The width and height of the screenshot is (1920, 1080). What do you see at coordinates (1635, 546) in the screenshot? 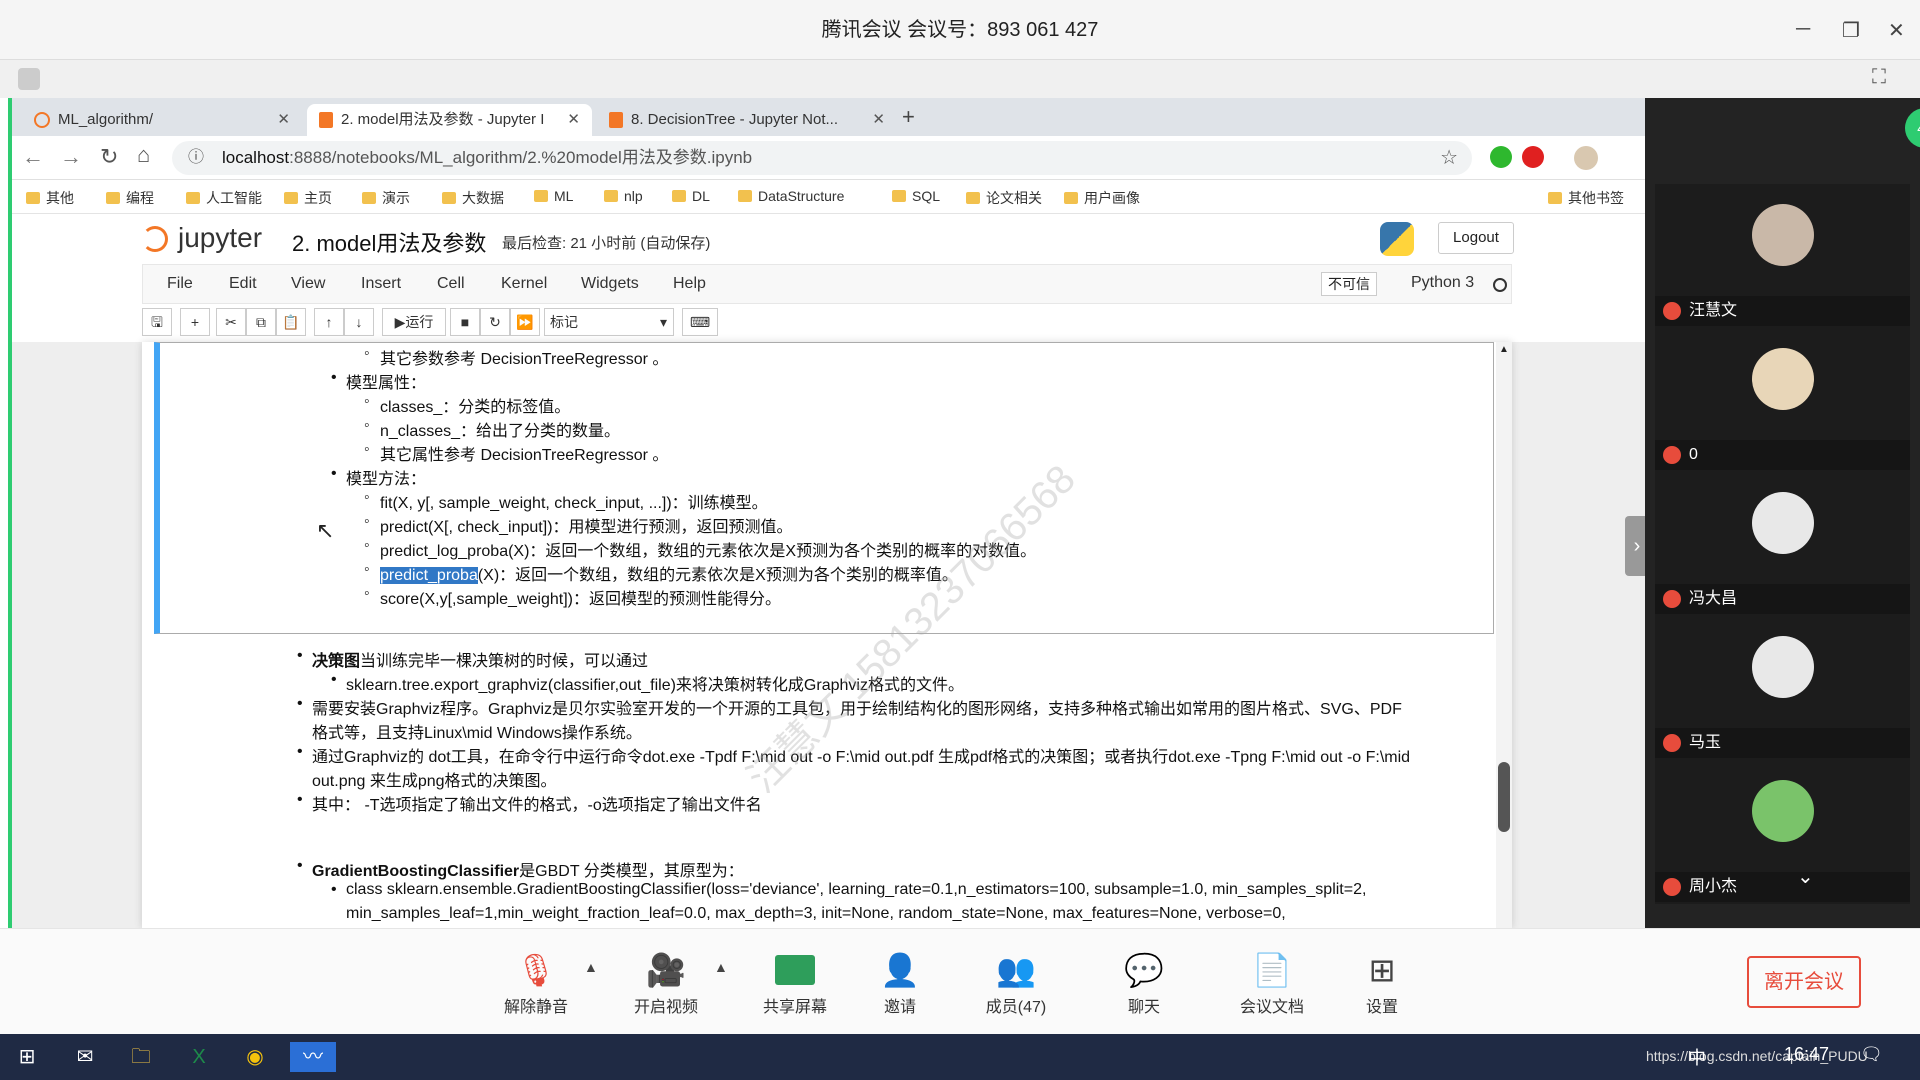
I see `chevron-right-icon: ›` at bounding box center [1635, 546].